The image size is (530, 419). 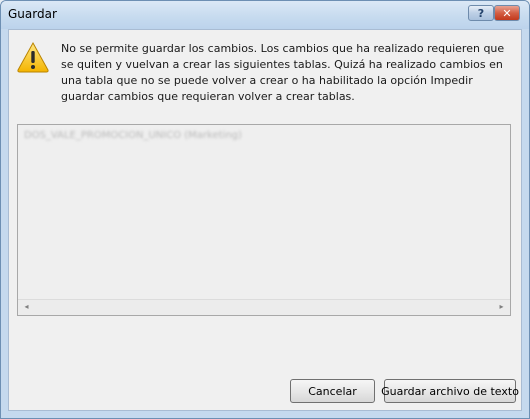 I want to click on scroll-left-icon: ◂, so click(x=26, y=307).